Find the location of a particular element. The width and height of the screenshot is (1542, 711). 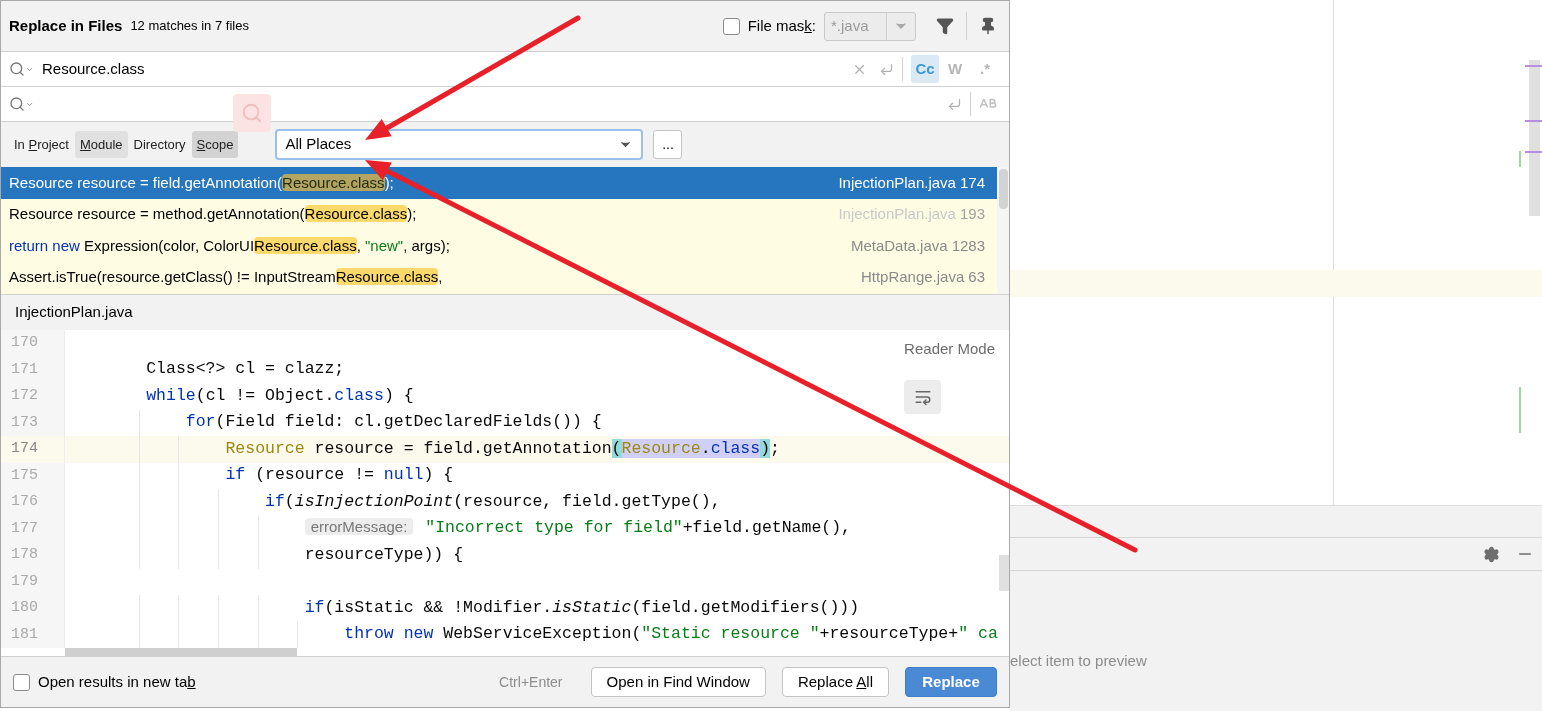

wrap-icon is located at coordinates (922, 397).